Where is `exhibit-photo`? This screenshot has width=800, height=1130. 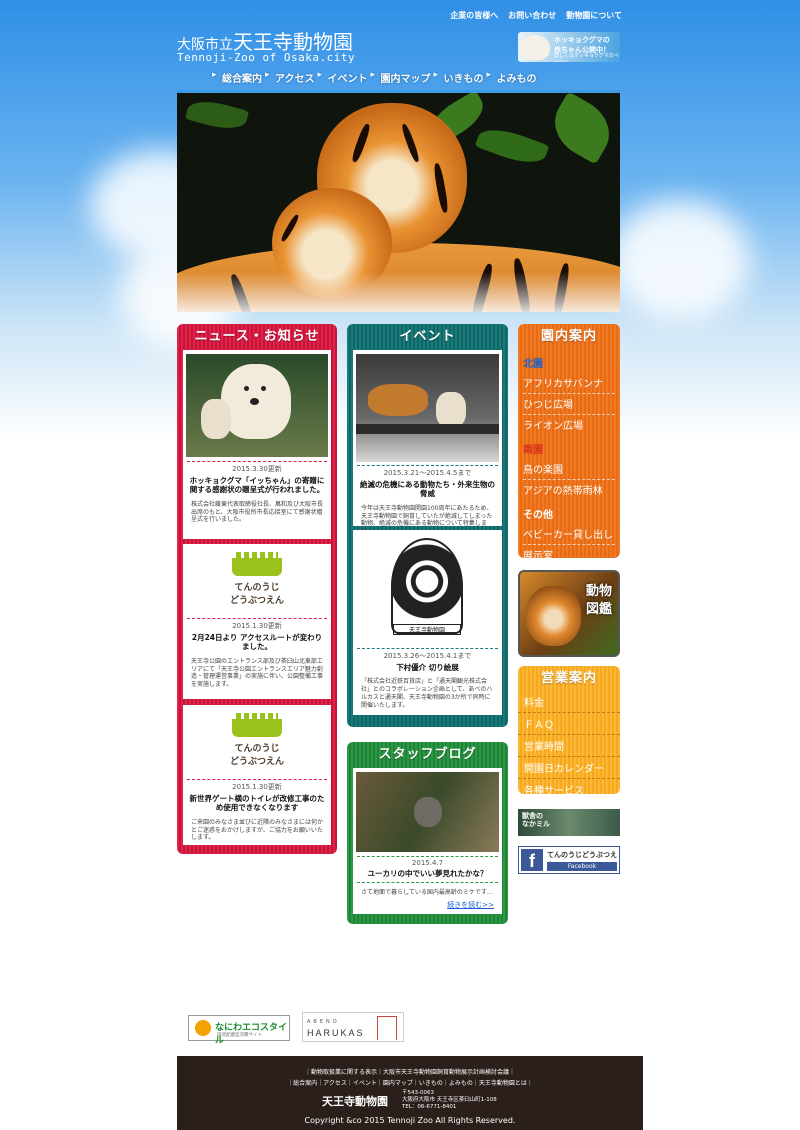
exhibit-photo is located at coordinates (427, 408).